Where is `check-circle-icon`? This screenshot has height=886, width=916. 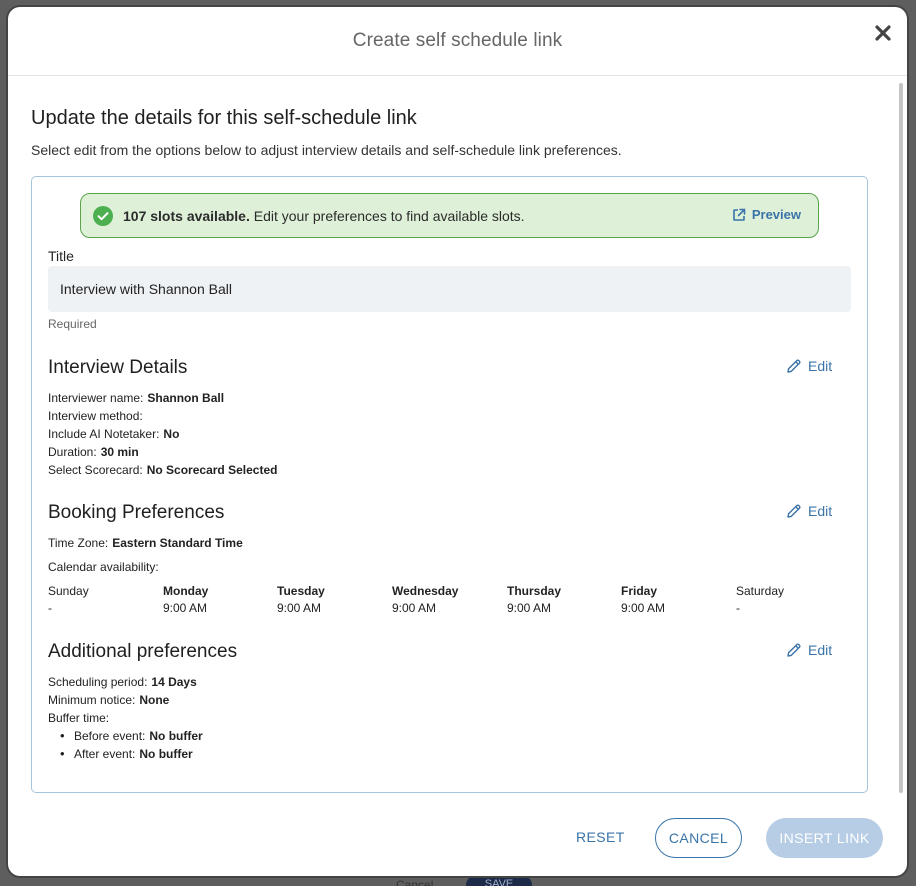 check-circle-icon is located at coordinates (103, 215).